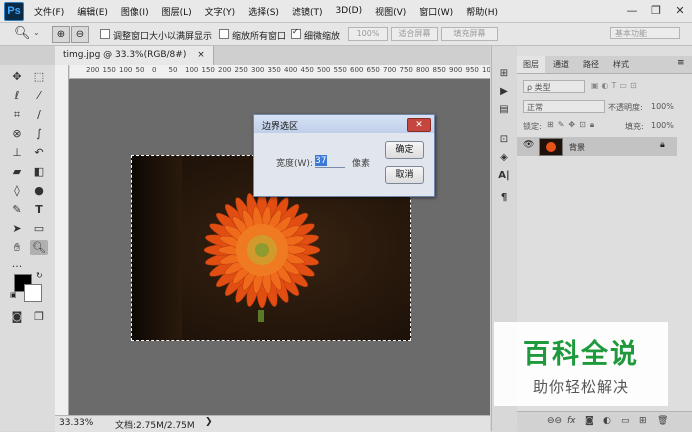  Describe the element at coordinates (662, 421) in the screenshot. I see `delete-layer-icon: 🗑︎` at that location.